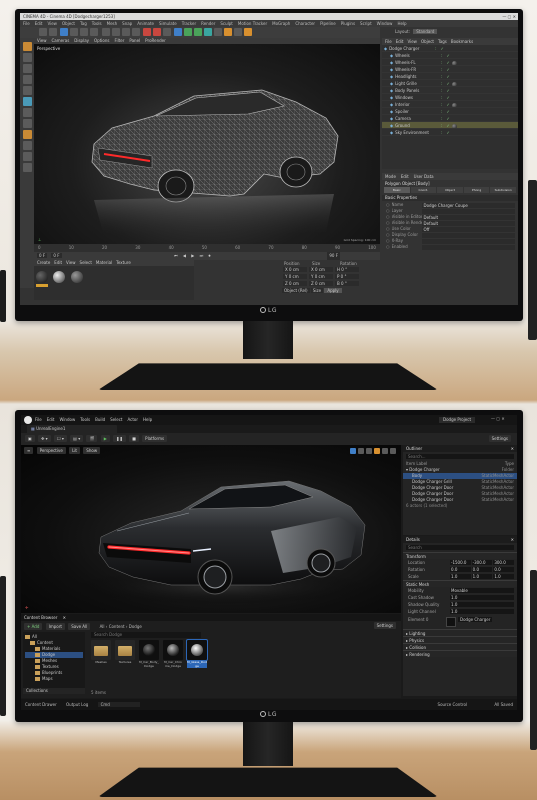 The image size is (537, 800). I want to click on ue-level-tab: ▦ UnrealEngine1, so click(72, 429).